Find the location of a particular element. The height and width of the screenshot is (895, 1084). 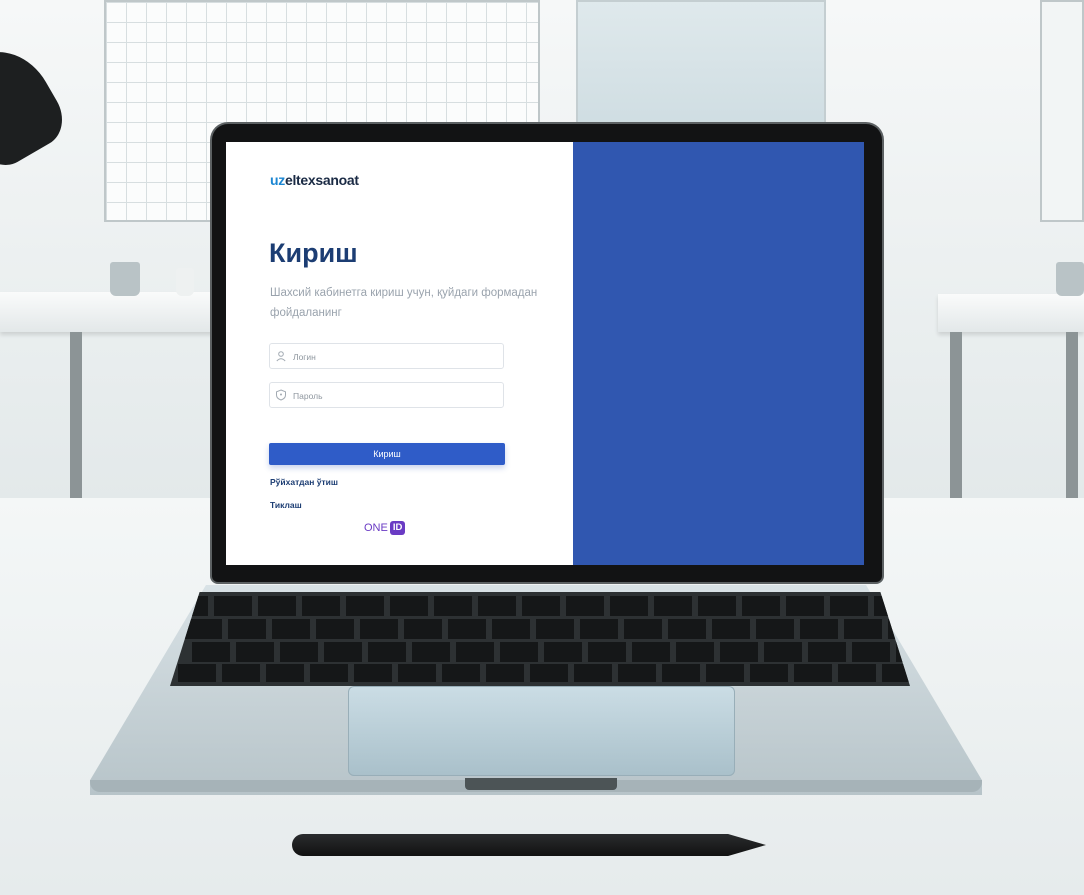

login-input is located at coordinates (395, 357).